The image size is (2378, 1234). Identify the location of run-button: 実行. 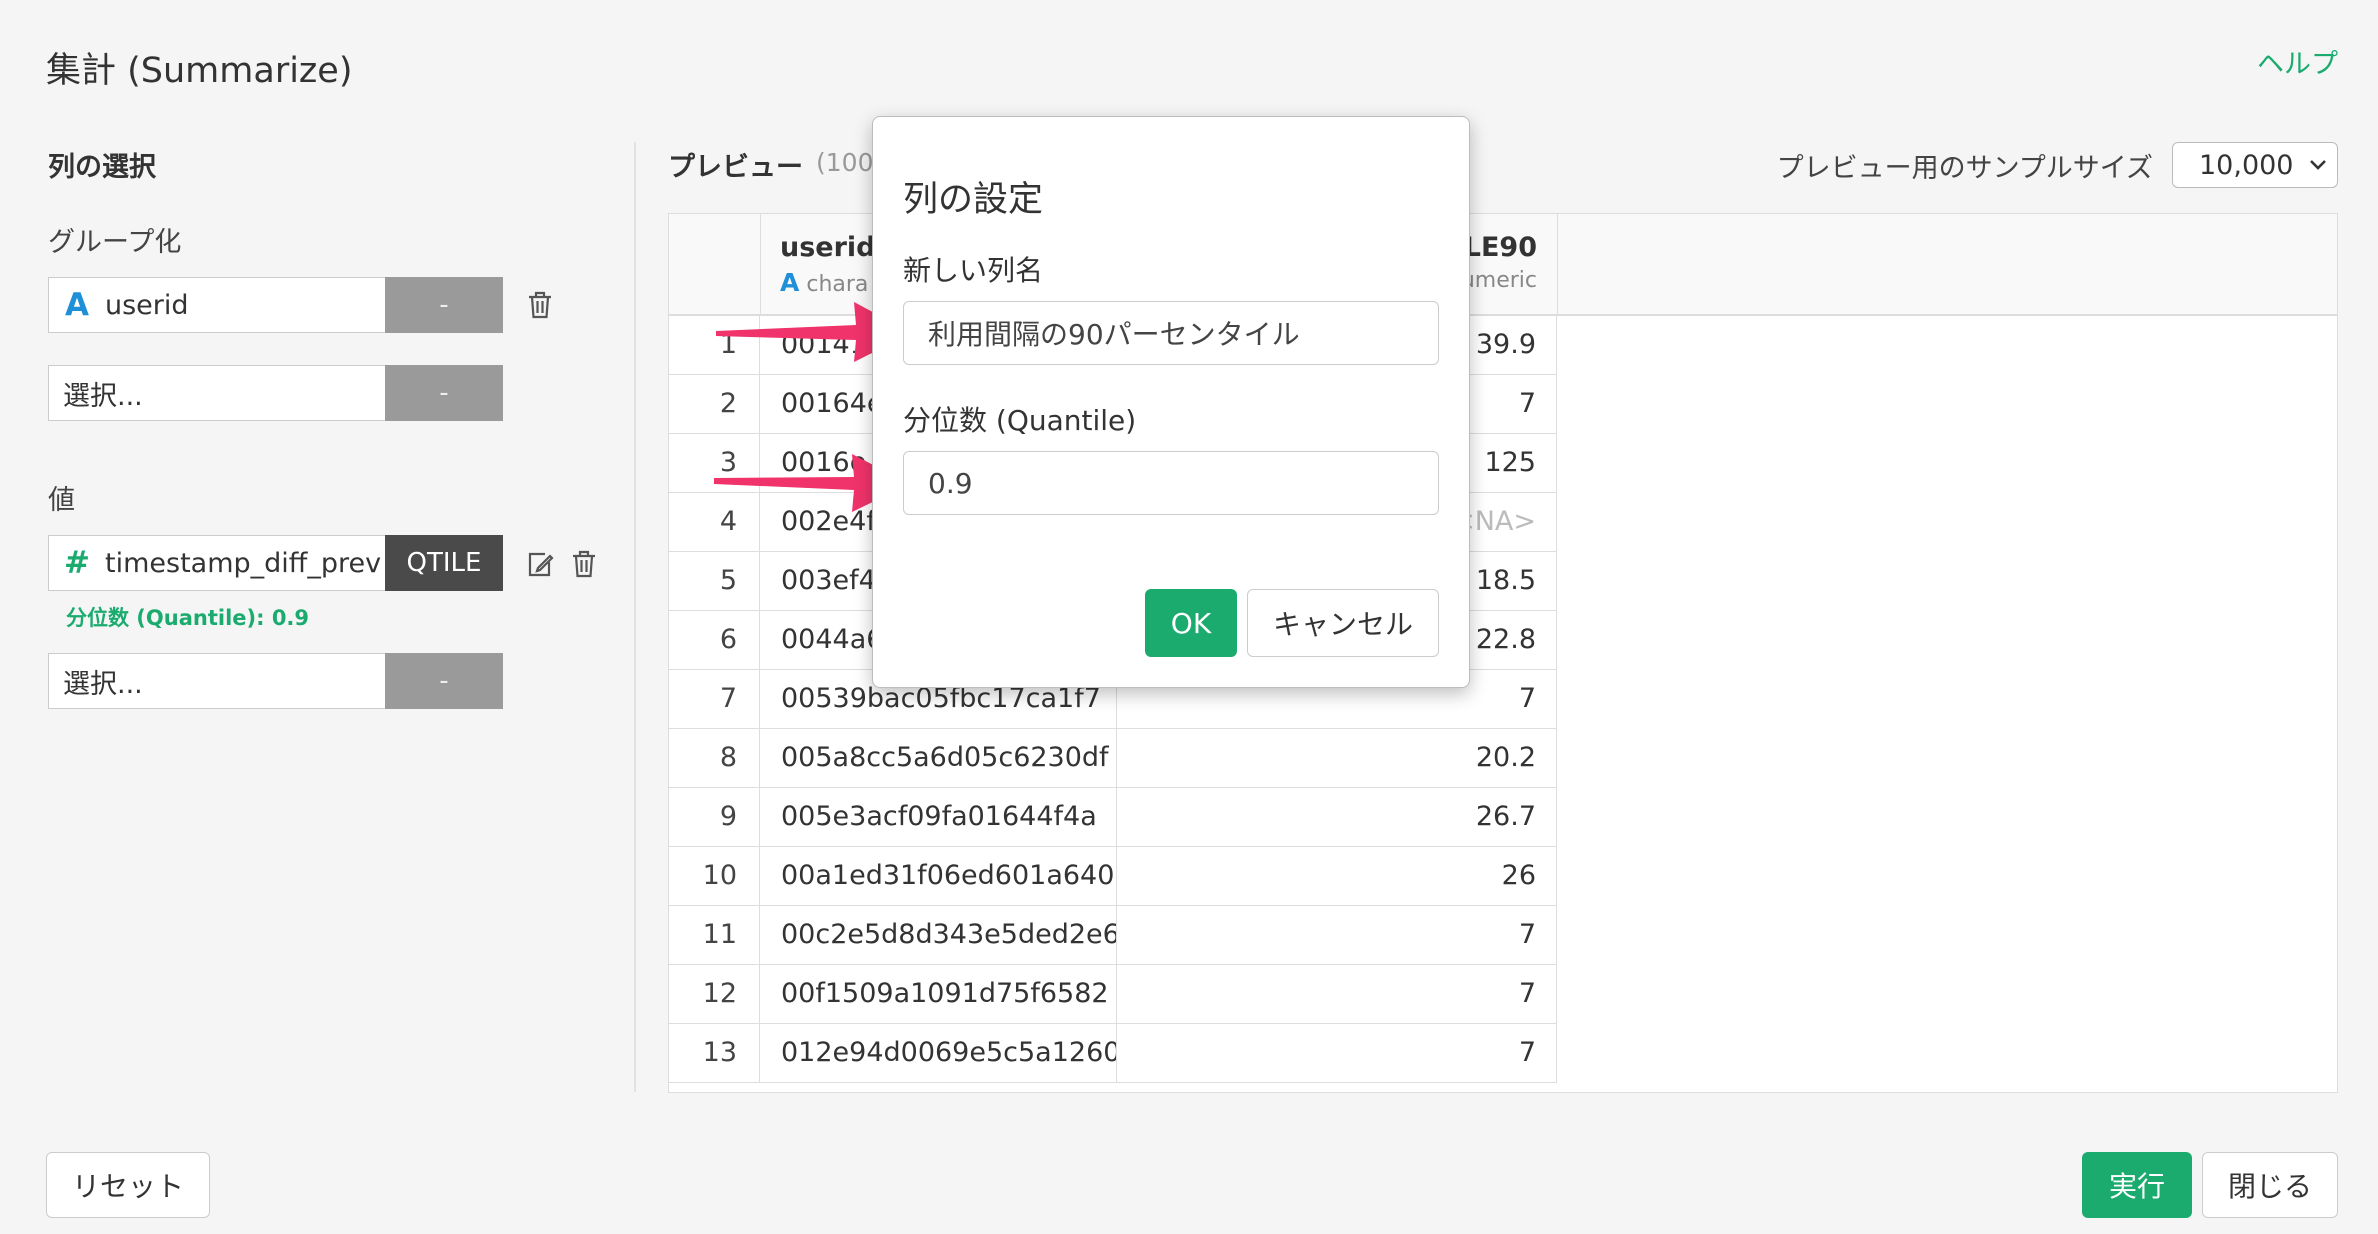
(2137, 1185).